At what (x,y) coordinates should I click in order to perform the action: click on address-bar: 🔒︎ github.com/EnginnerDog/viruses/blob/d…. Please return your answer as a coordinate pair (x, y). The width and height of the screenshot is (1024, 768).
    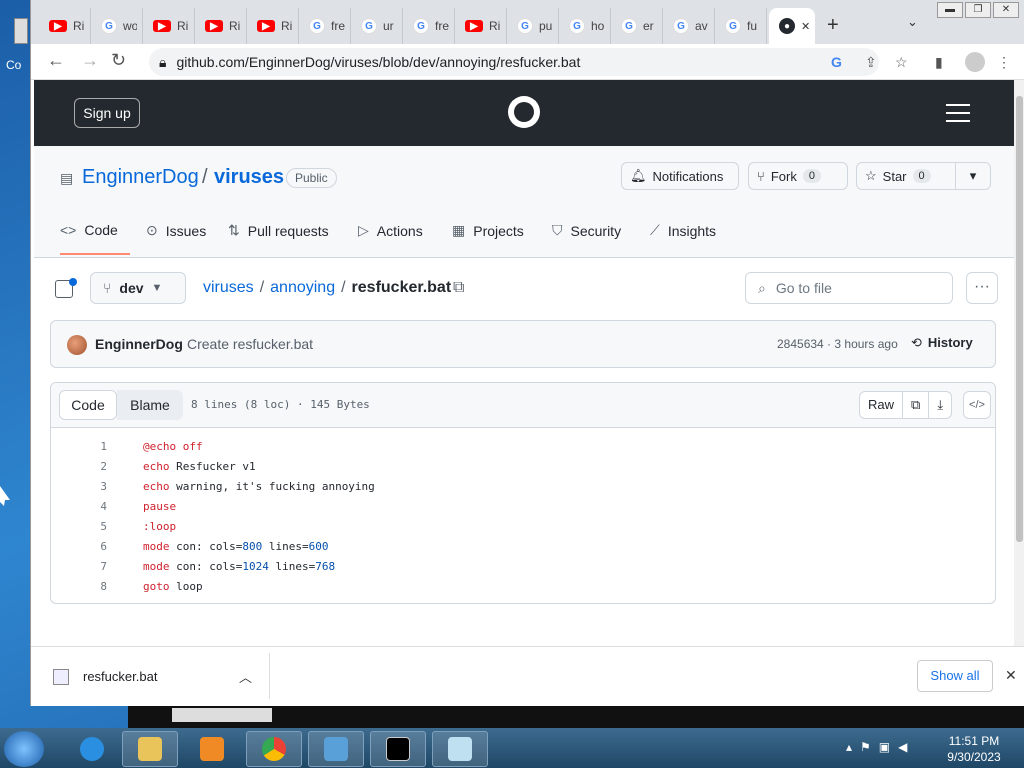
    Looking at the image, I should click on (514, 62).